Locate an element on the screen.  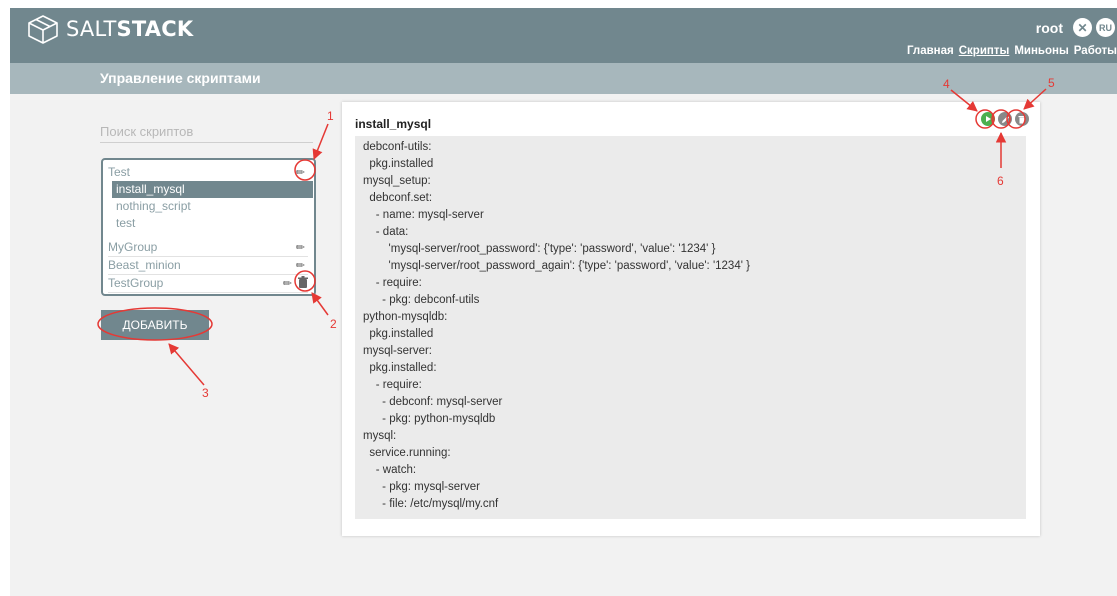
group-label: MyGroup is located at coordinates (133, 247).